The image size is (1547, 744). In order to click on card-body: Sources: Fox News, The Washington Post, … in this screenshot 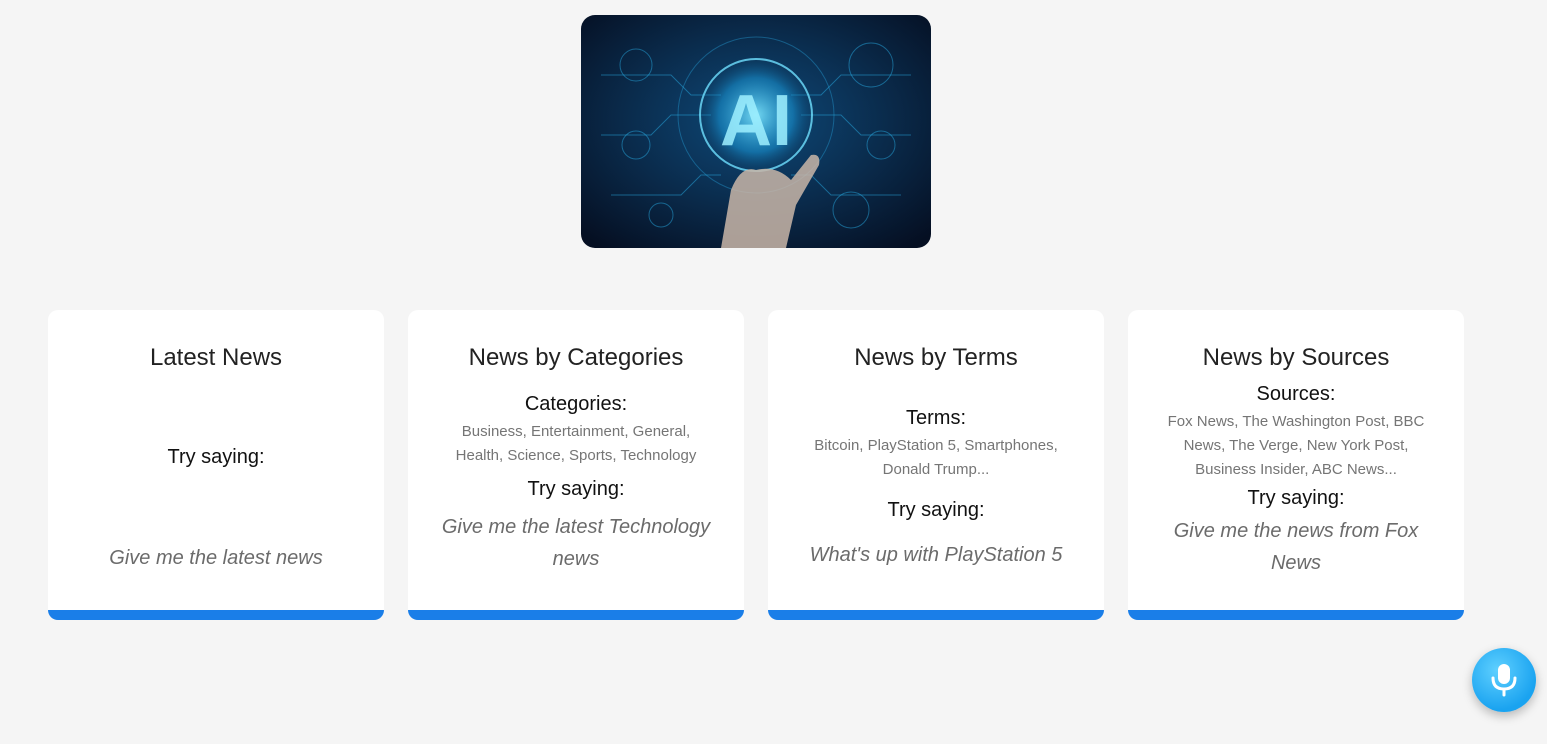, I will do `click(1296, 481)`.